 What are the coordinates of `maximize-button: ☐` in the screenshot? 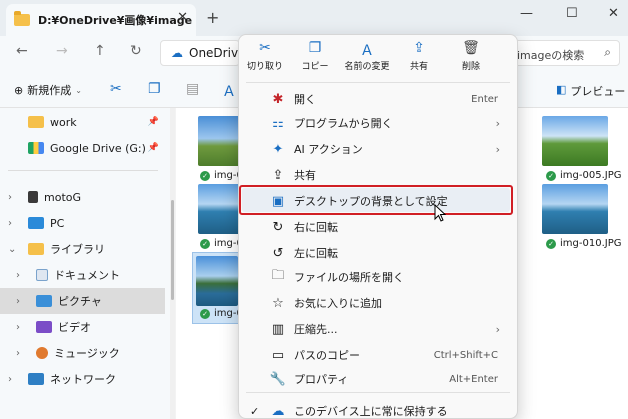 It's located at (572, 13).